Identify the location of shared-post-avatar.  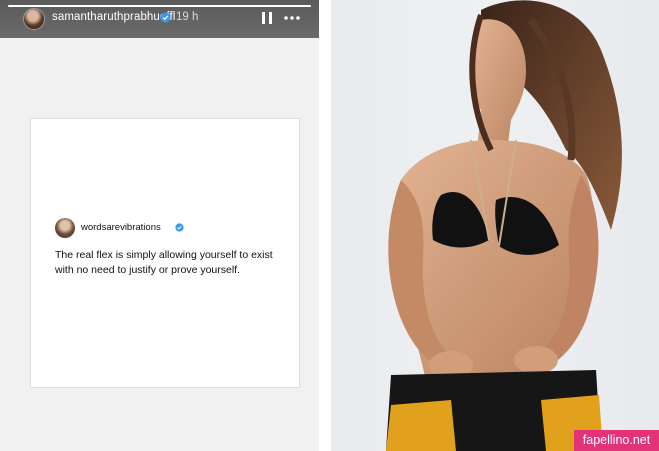
(65, 228).